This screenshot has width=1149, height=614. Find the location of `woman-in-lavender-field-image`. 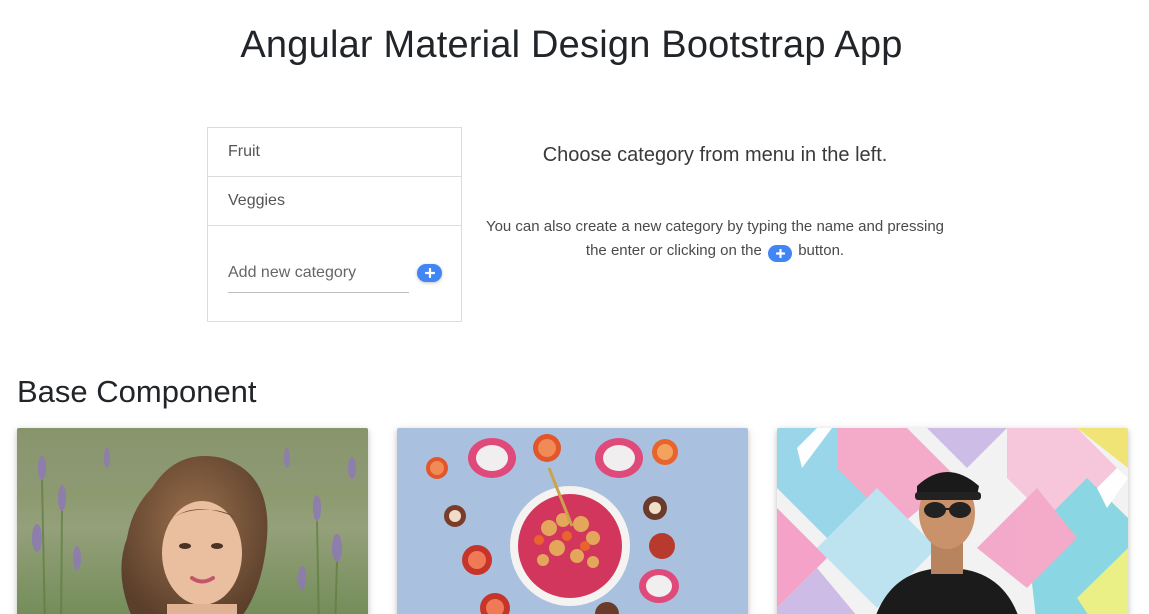

woman-in-lavender-field-image is located at coordinates (192, 521).